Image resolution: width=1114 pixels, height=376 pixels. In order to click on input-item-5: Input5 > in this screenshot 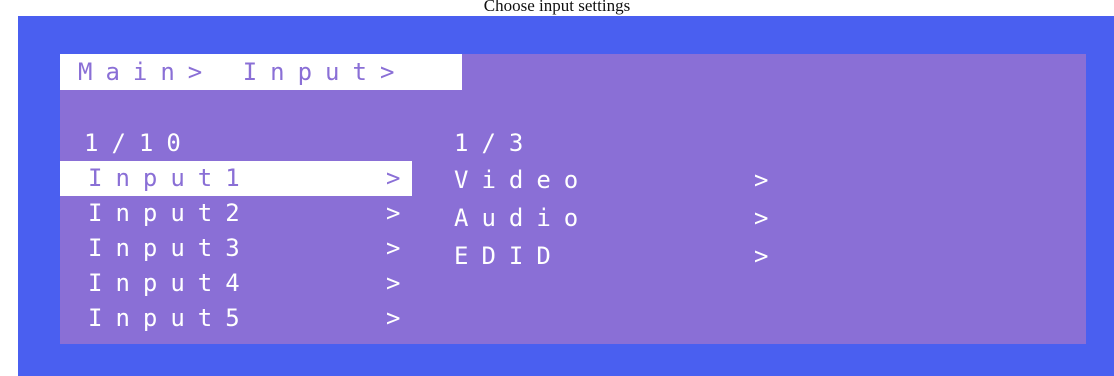, I will do `click(236, 318)`.